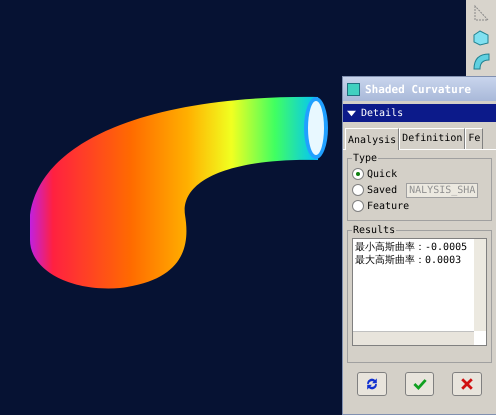  I want to click on window-title: Shaded Curvature, so click(418, 89).